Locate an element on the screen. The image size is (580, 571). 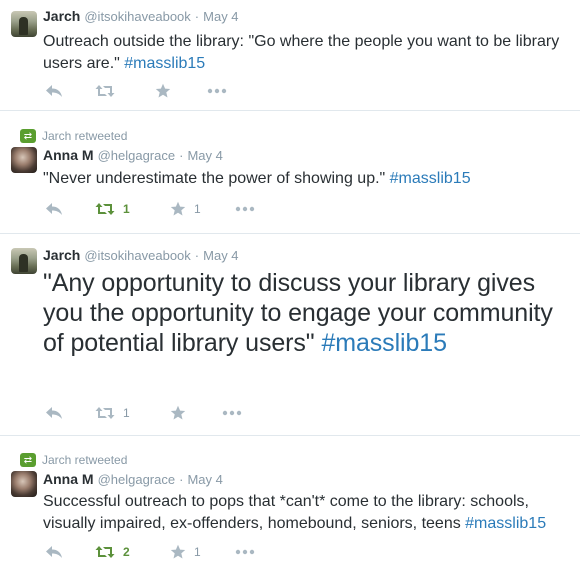
tweet-actions: 1 1 is located at coordinates (195, 209).